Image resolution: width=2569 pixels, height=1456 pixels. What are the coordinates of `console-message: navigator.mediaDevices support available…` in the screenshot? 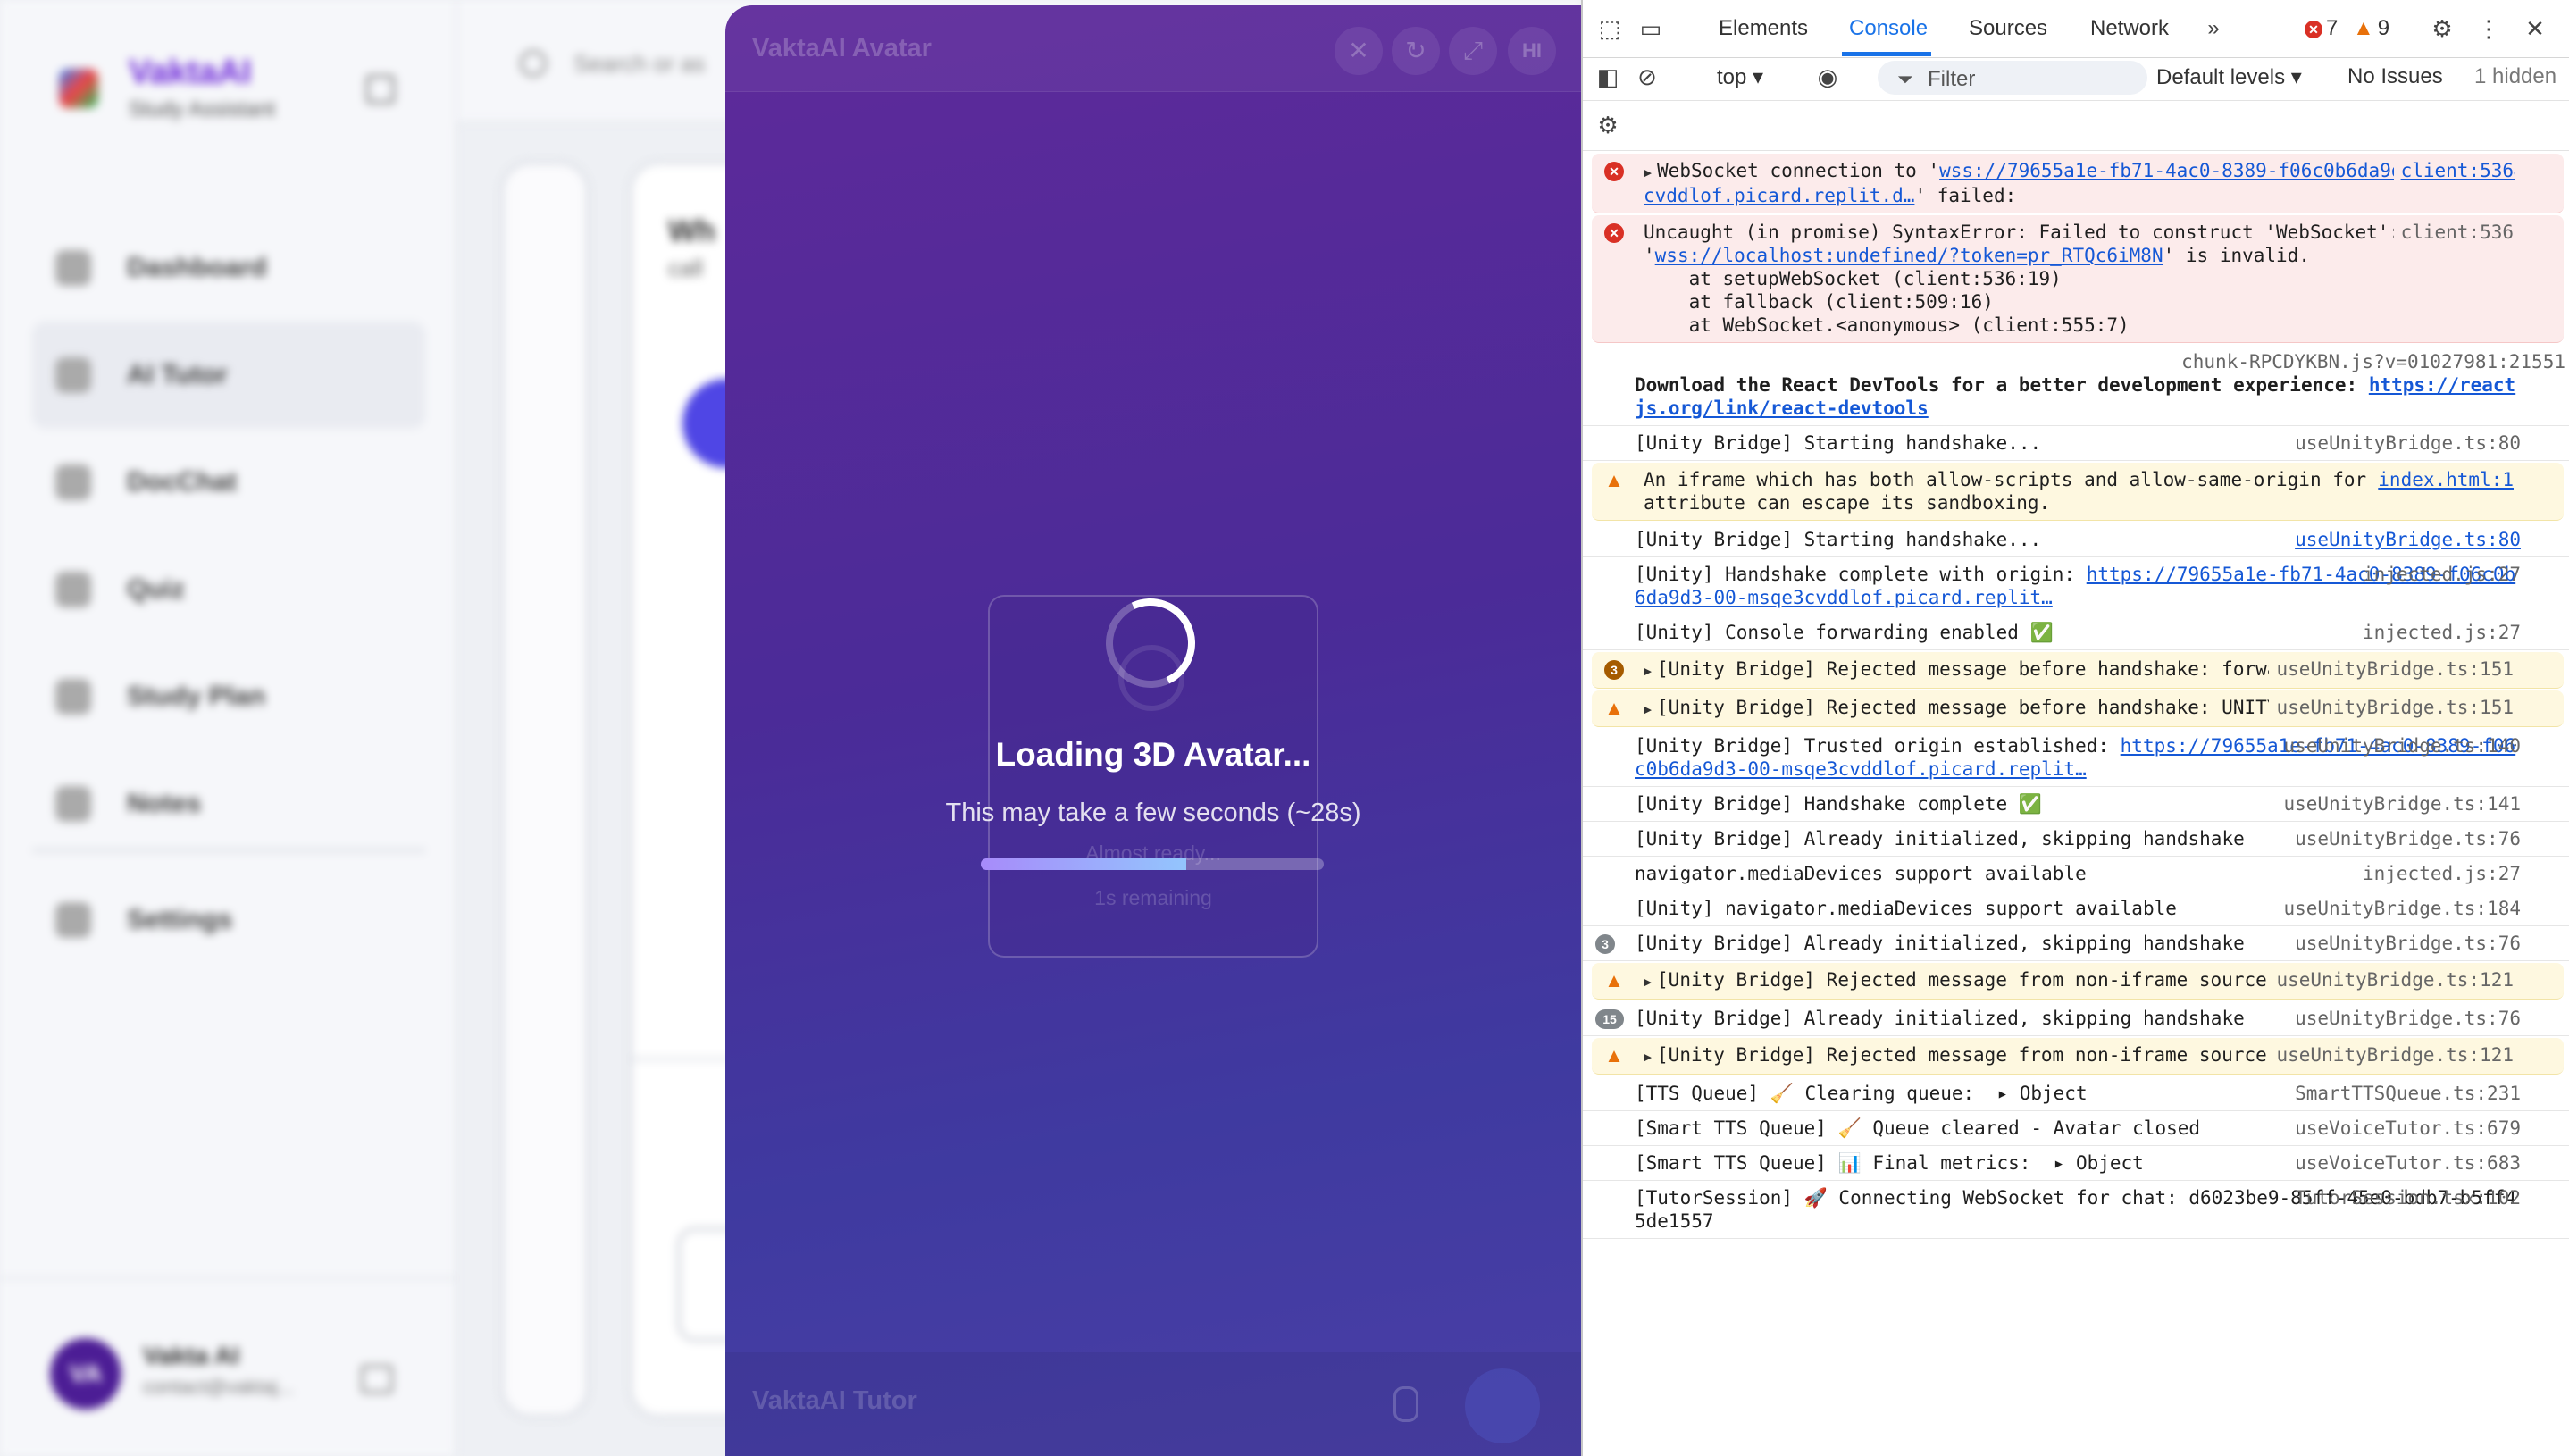 It's located at (2076, 874).